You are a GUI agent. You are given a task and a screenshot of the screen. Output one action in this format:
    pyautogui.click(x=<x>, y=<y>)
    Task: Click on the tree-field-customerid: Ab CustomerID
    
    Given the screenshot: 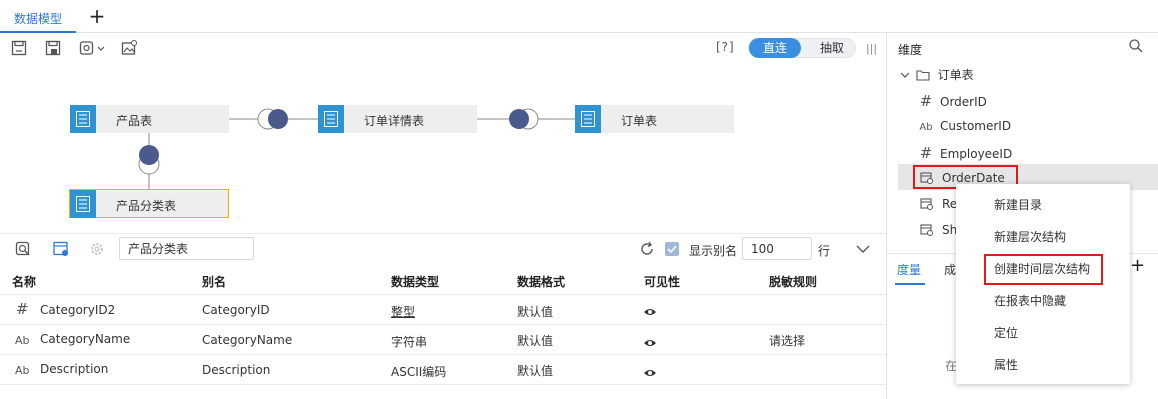 What is the action you would take?
    pyautogui.click(x=964, y=126)
    